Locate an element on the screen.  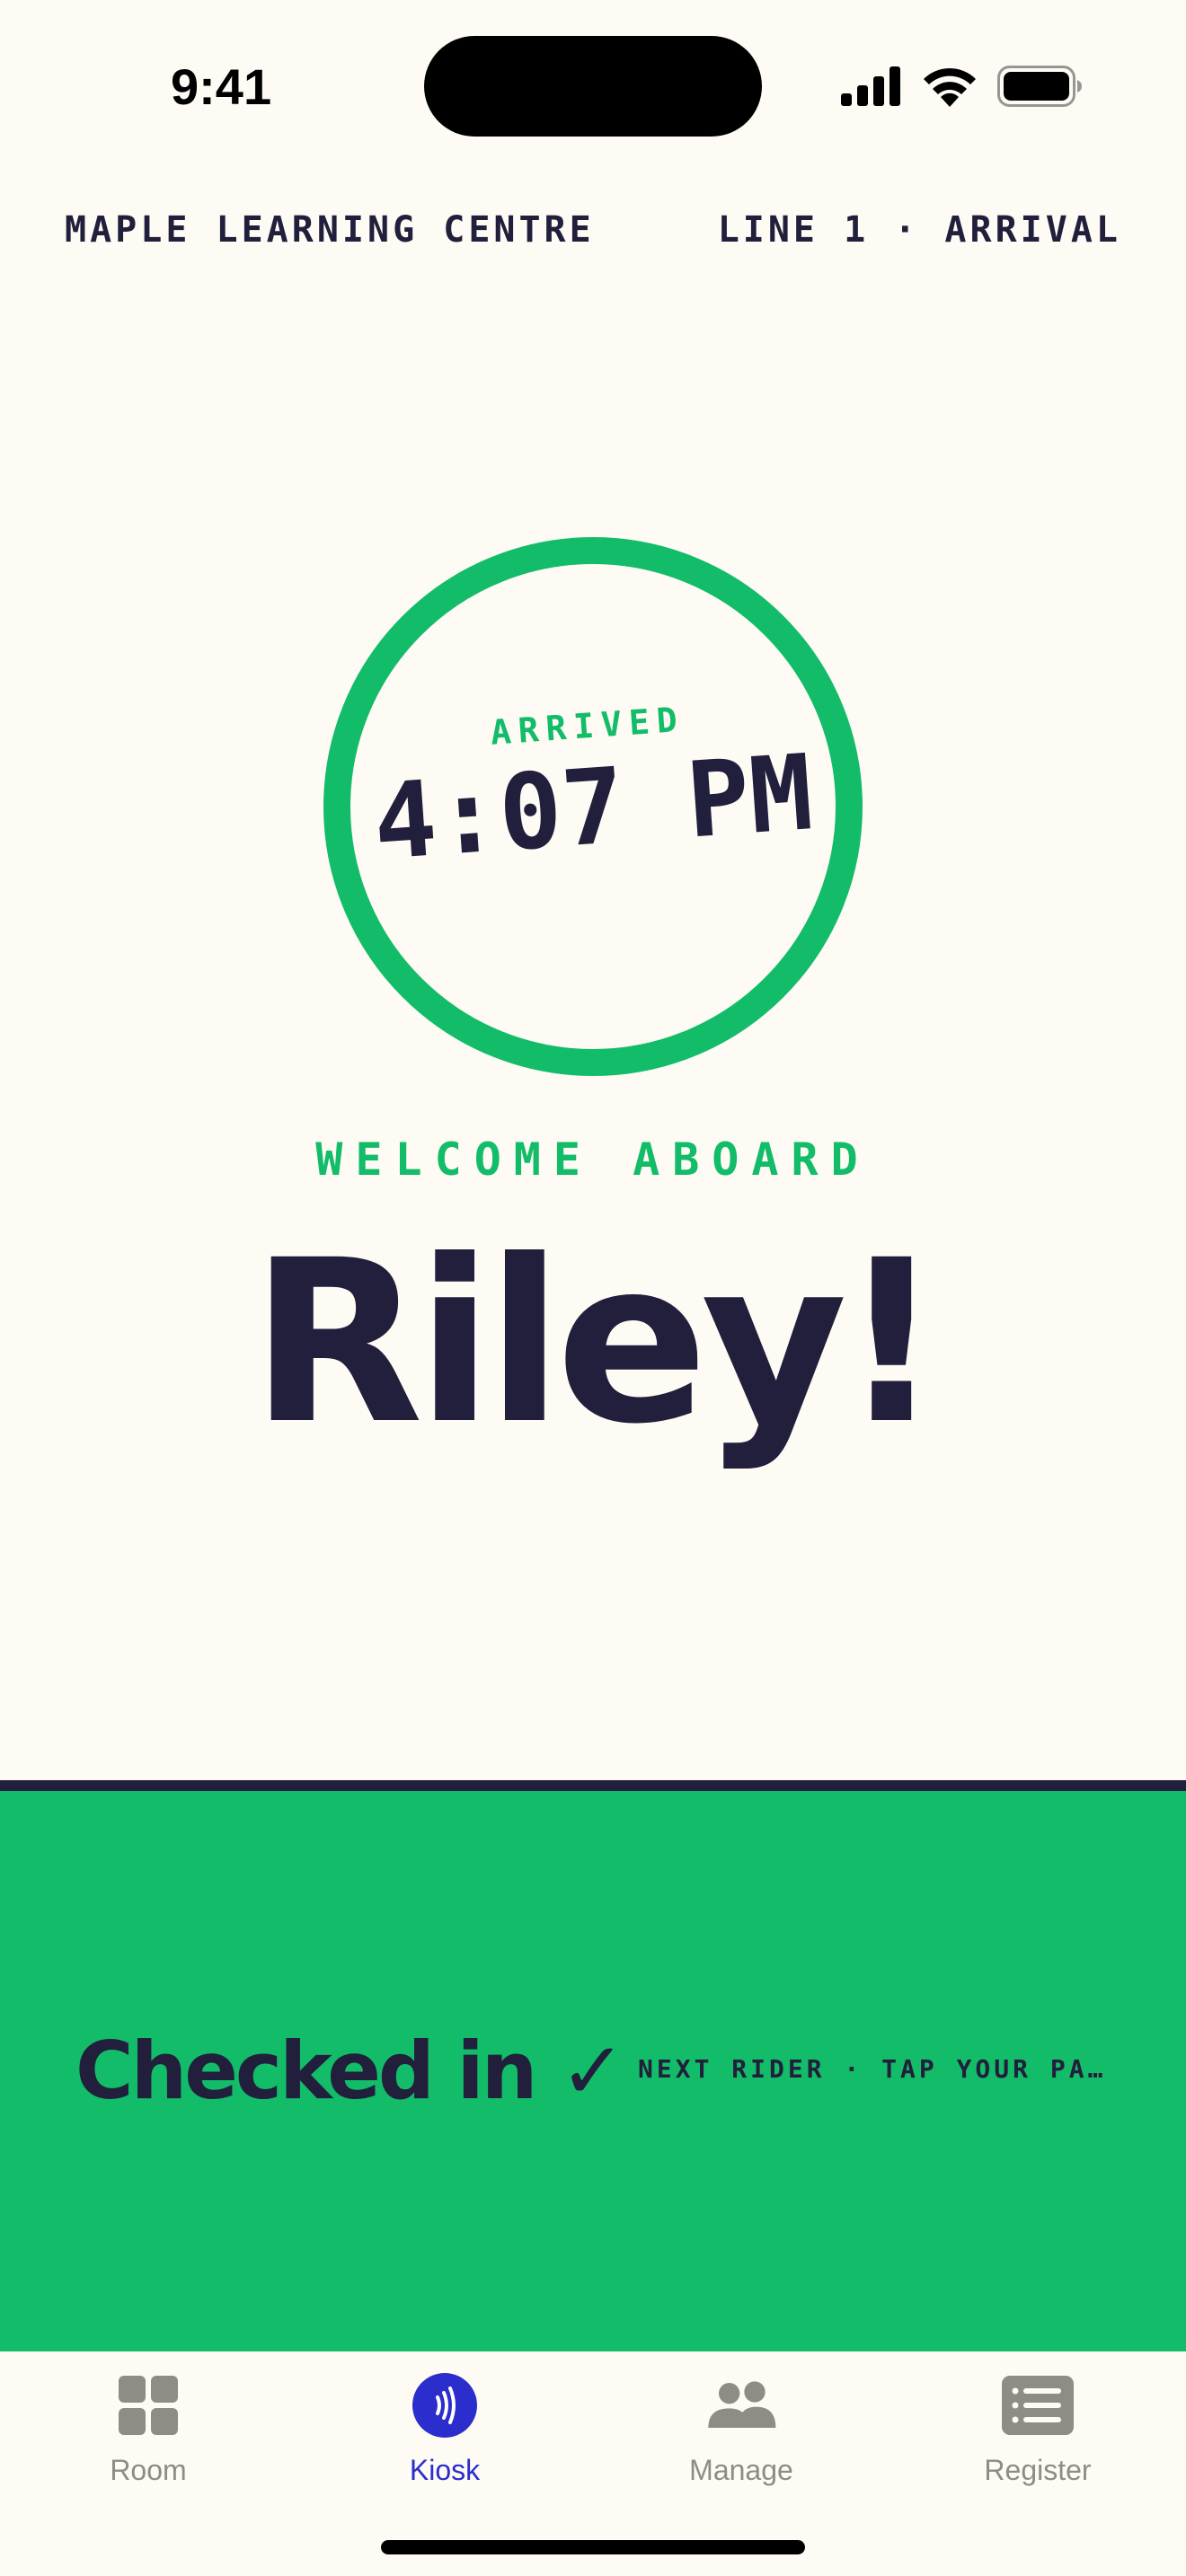
battery-icon is located at coordinates (1039, 86).